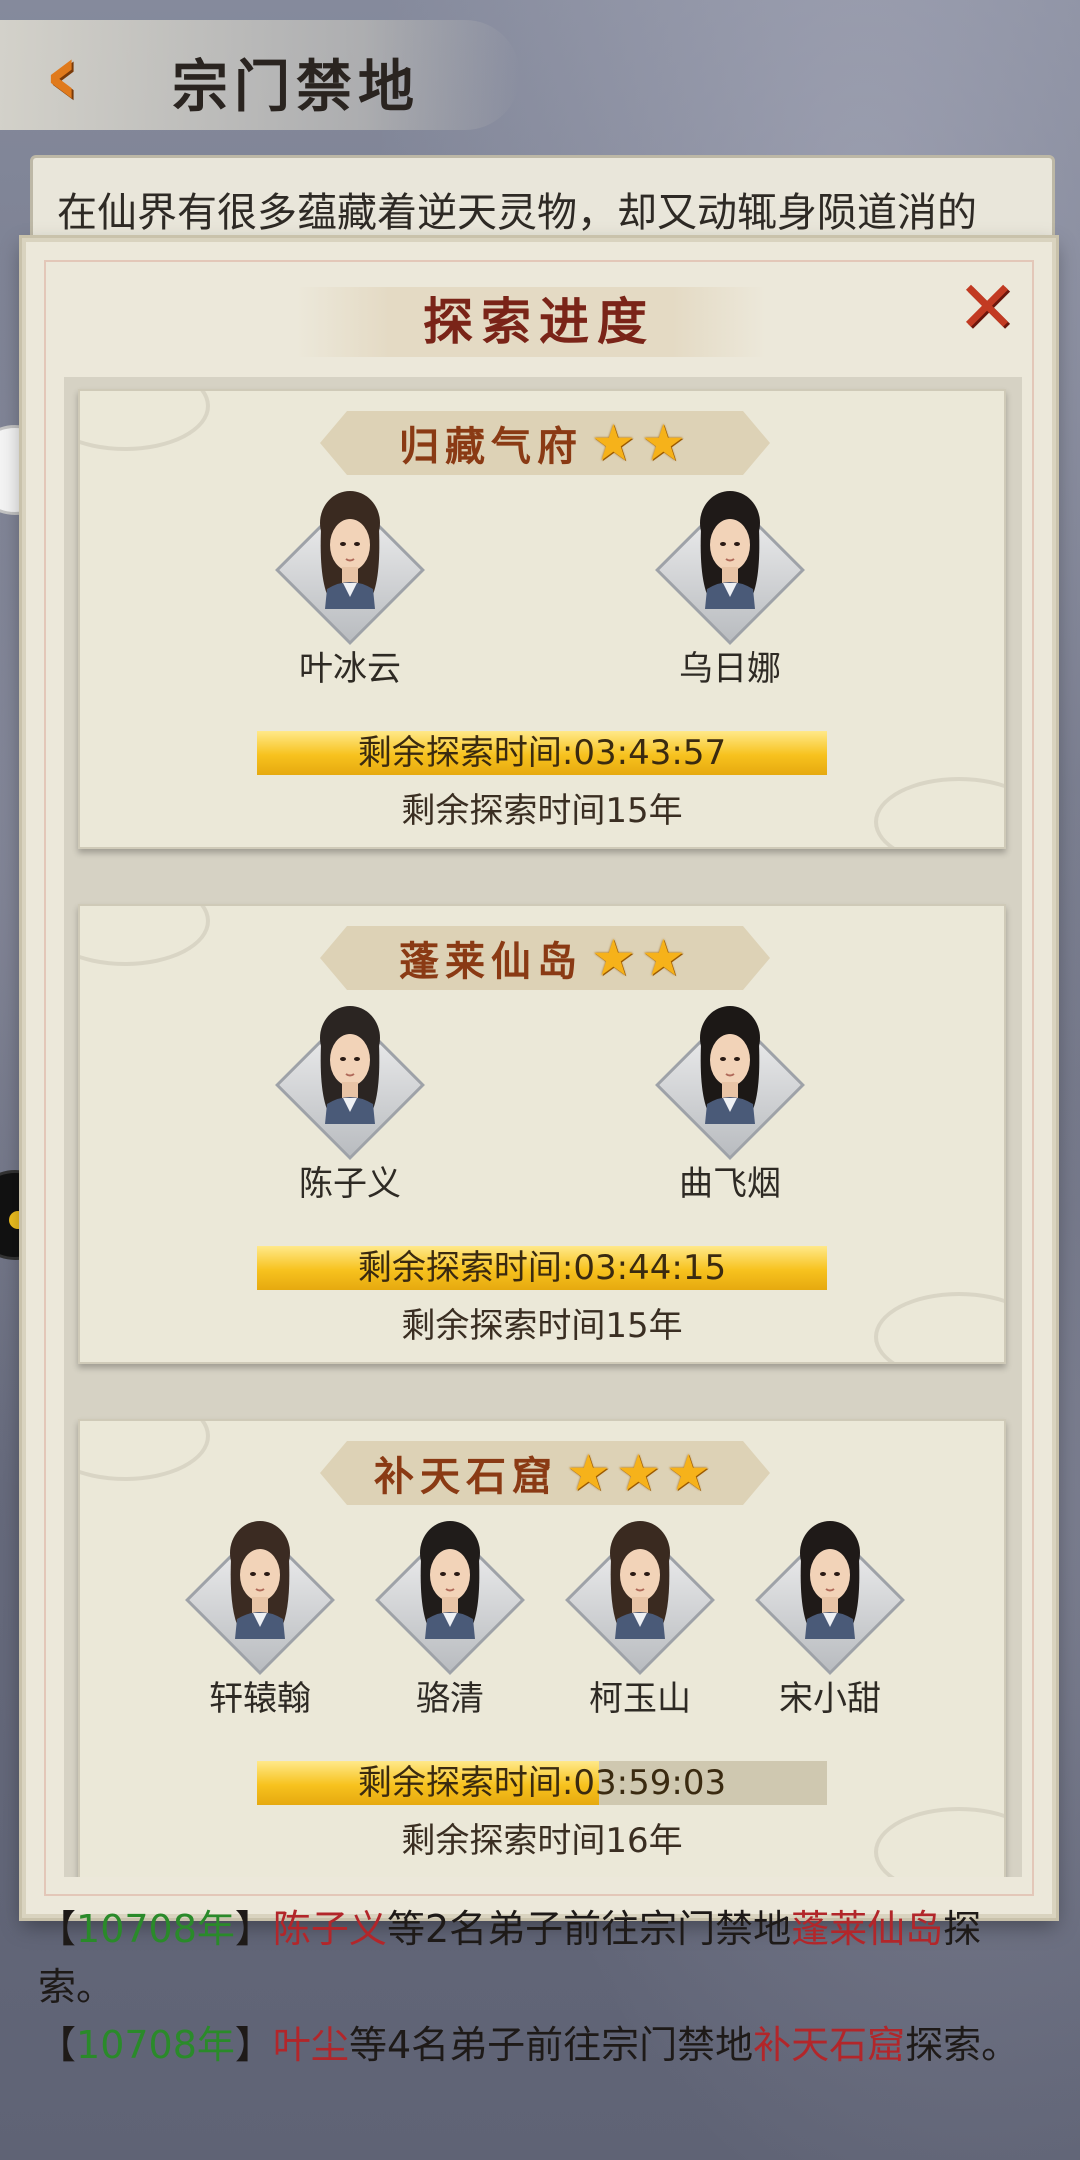 The height and width of the screenshot is (2160, 1080). I want to click on location-title-banner: 归藏气府 ★ ★, so click(545, 443).